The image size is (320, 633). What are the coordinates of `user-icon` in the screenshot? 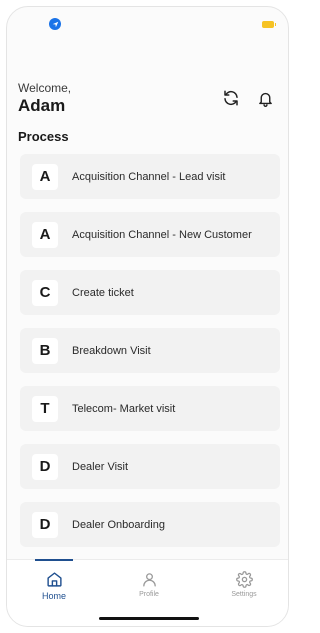 It's located at (149, 580).